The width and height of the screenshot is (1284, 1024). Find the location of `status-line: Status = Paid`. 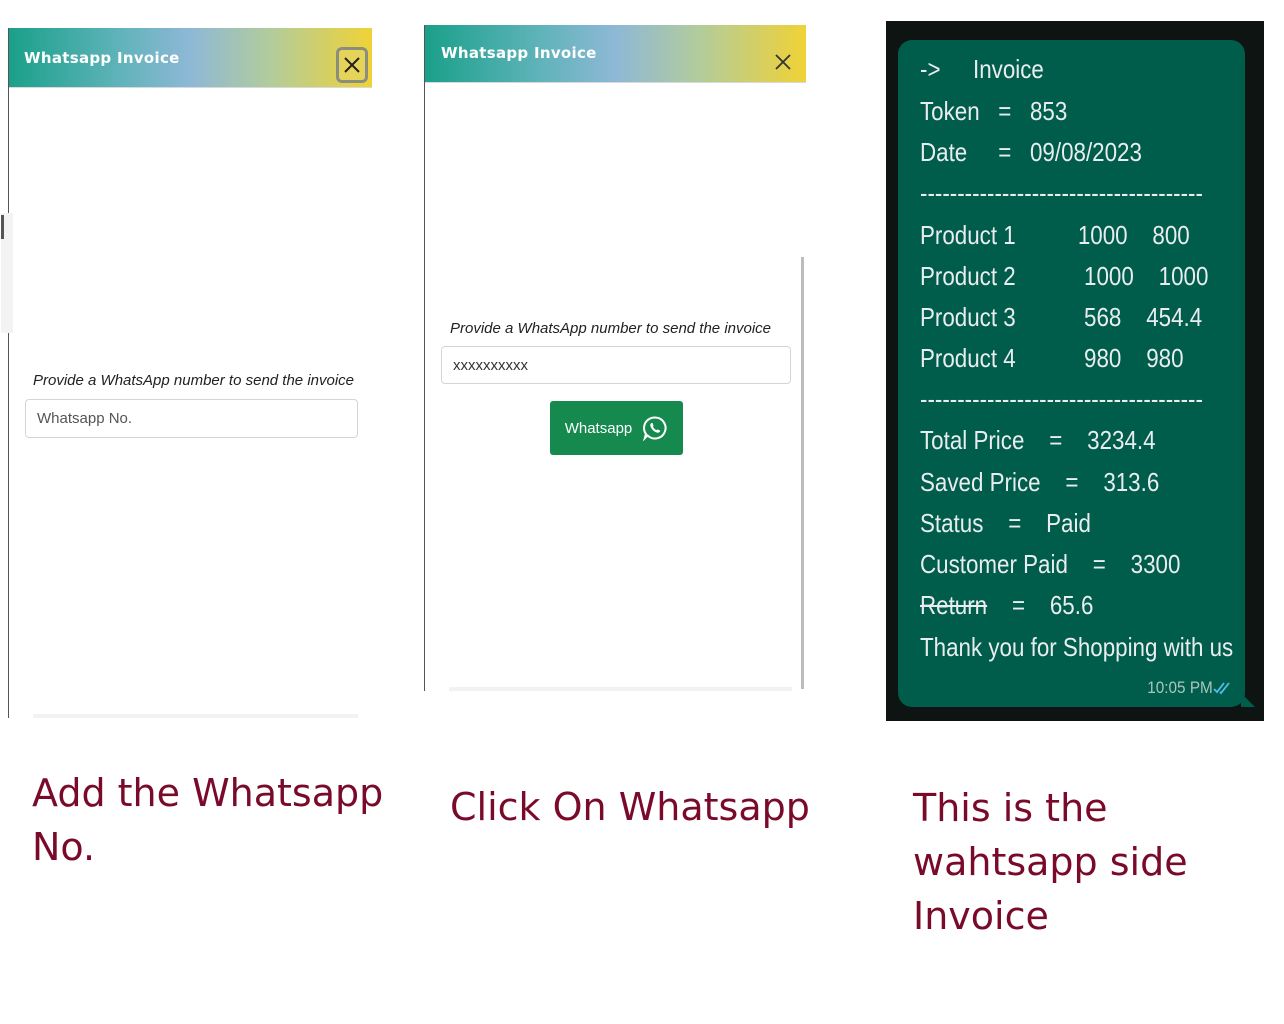

status-line: Status = Paid is located at coordinates (1005, 523).